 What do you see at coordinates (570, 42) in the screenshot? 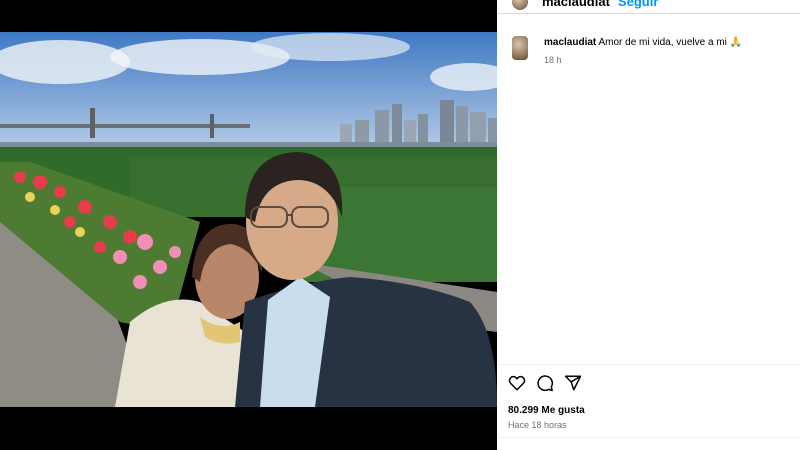
I see `caption-username: maclaudiat` at bounding box center [570, 42].